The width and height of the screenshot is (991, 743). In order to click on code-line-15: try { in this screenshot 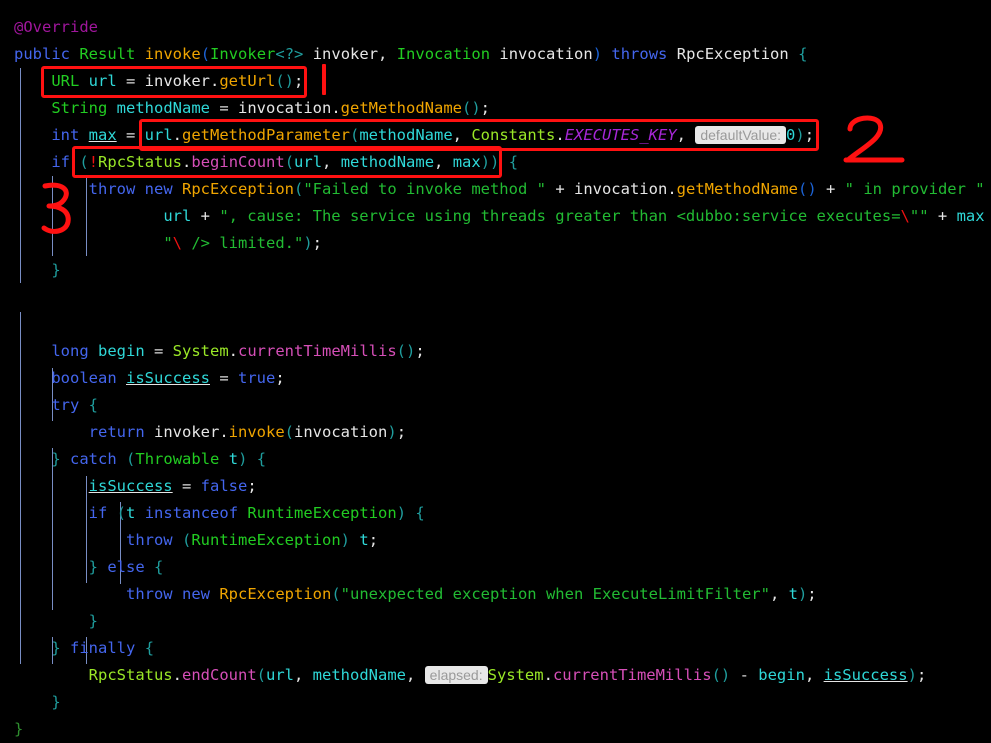, I will do `click(495, 405)`.